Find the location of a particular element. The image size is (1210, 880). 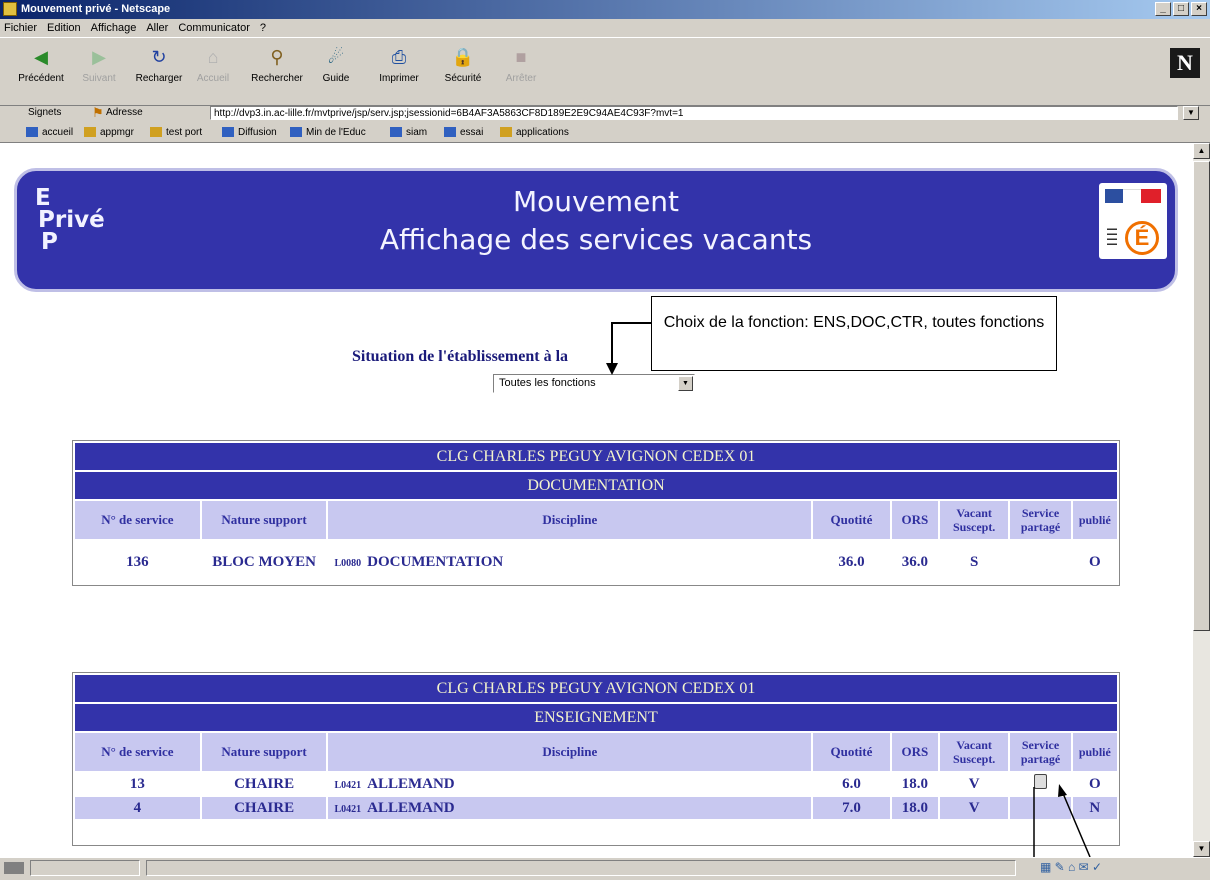

home-button: ⌂ Accueil is located at coordinates (213, 64).